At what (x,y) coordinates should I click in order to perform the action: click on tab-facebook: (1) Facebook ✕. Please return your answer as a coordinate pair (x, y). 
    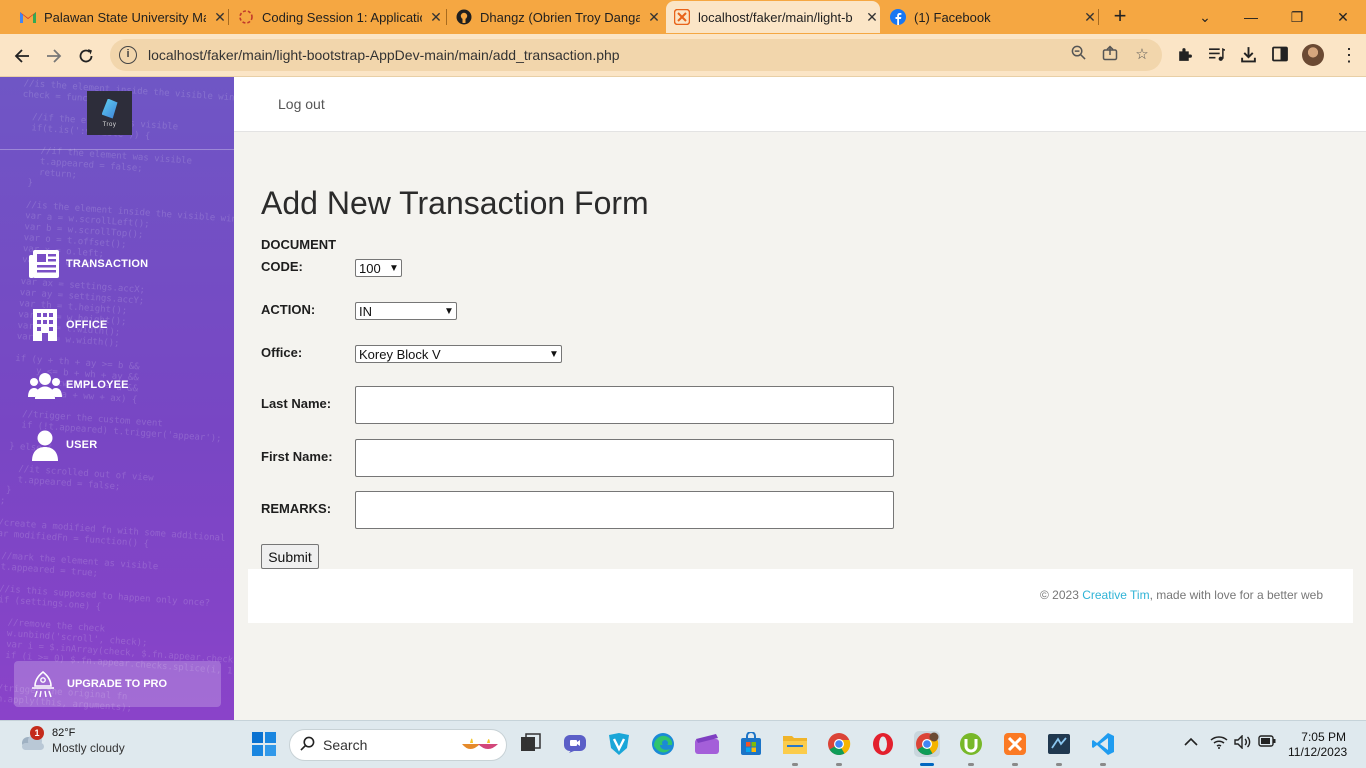
    Looking at the image, I should click on (991, 17).